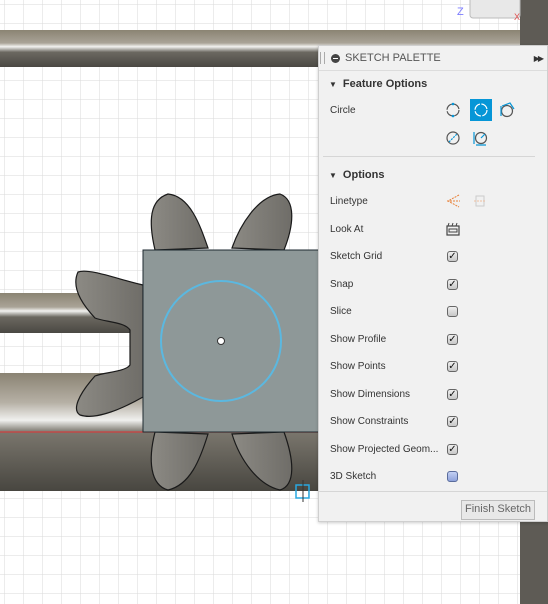 This screenshot has width=548, height=604. Describe the element at coordinates (452, 476) in the screenshot. I see `3d-sketch-checkbox` at that location.